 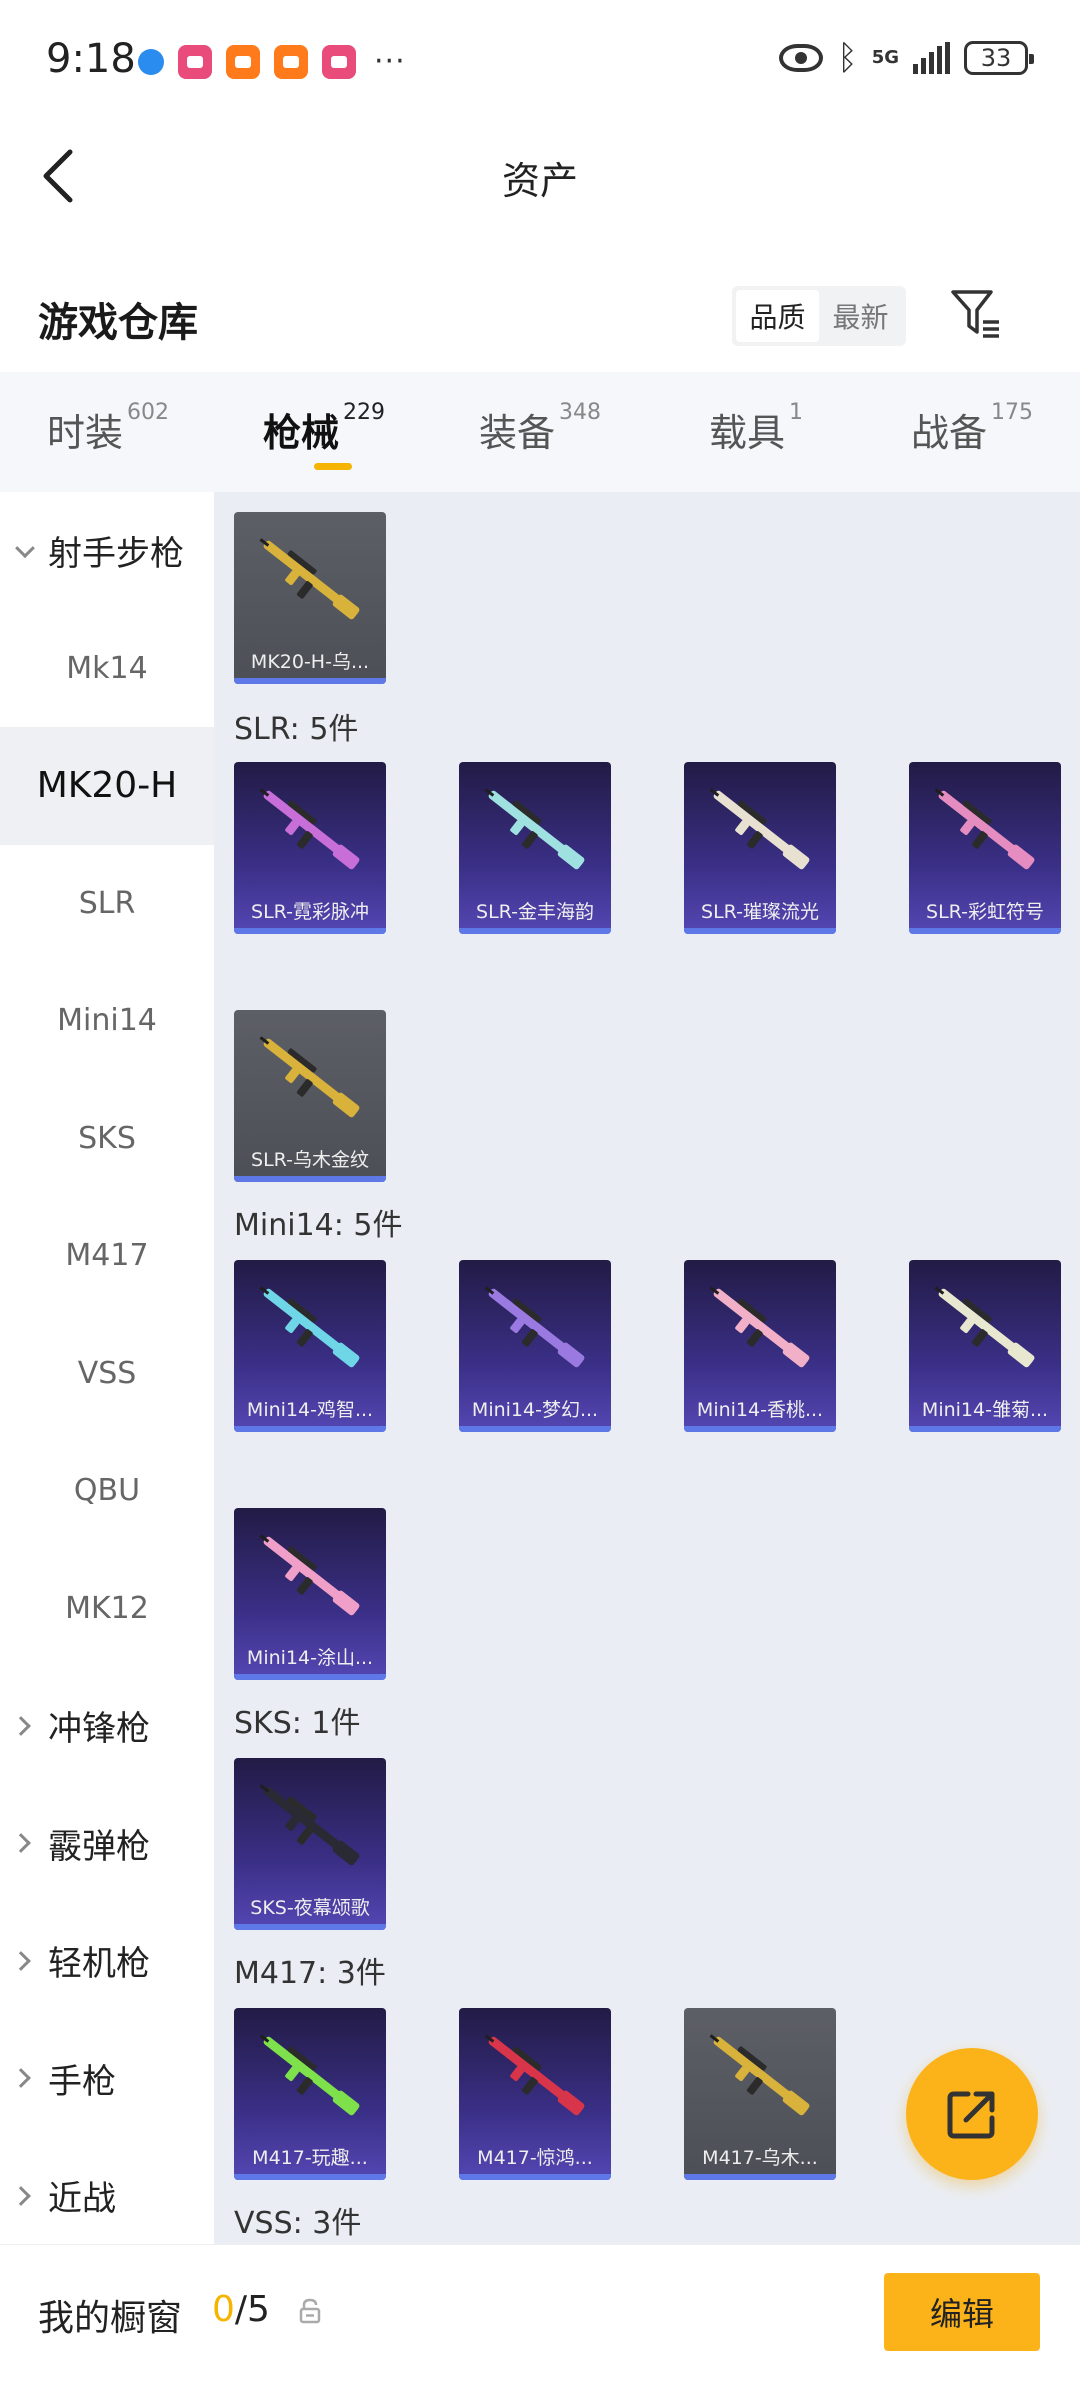 I want to click on item-name: SLR-彩虹符号, so click(x=985, y=912).